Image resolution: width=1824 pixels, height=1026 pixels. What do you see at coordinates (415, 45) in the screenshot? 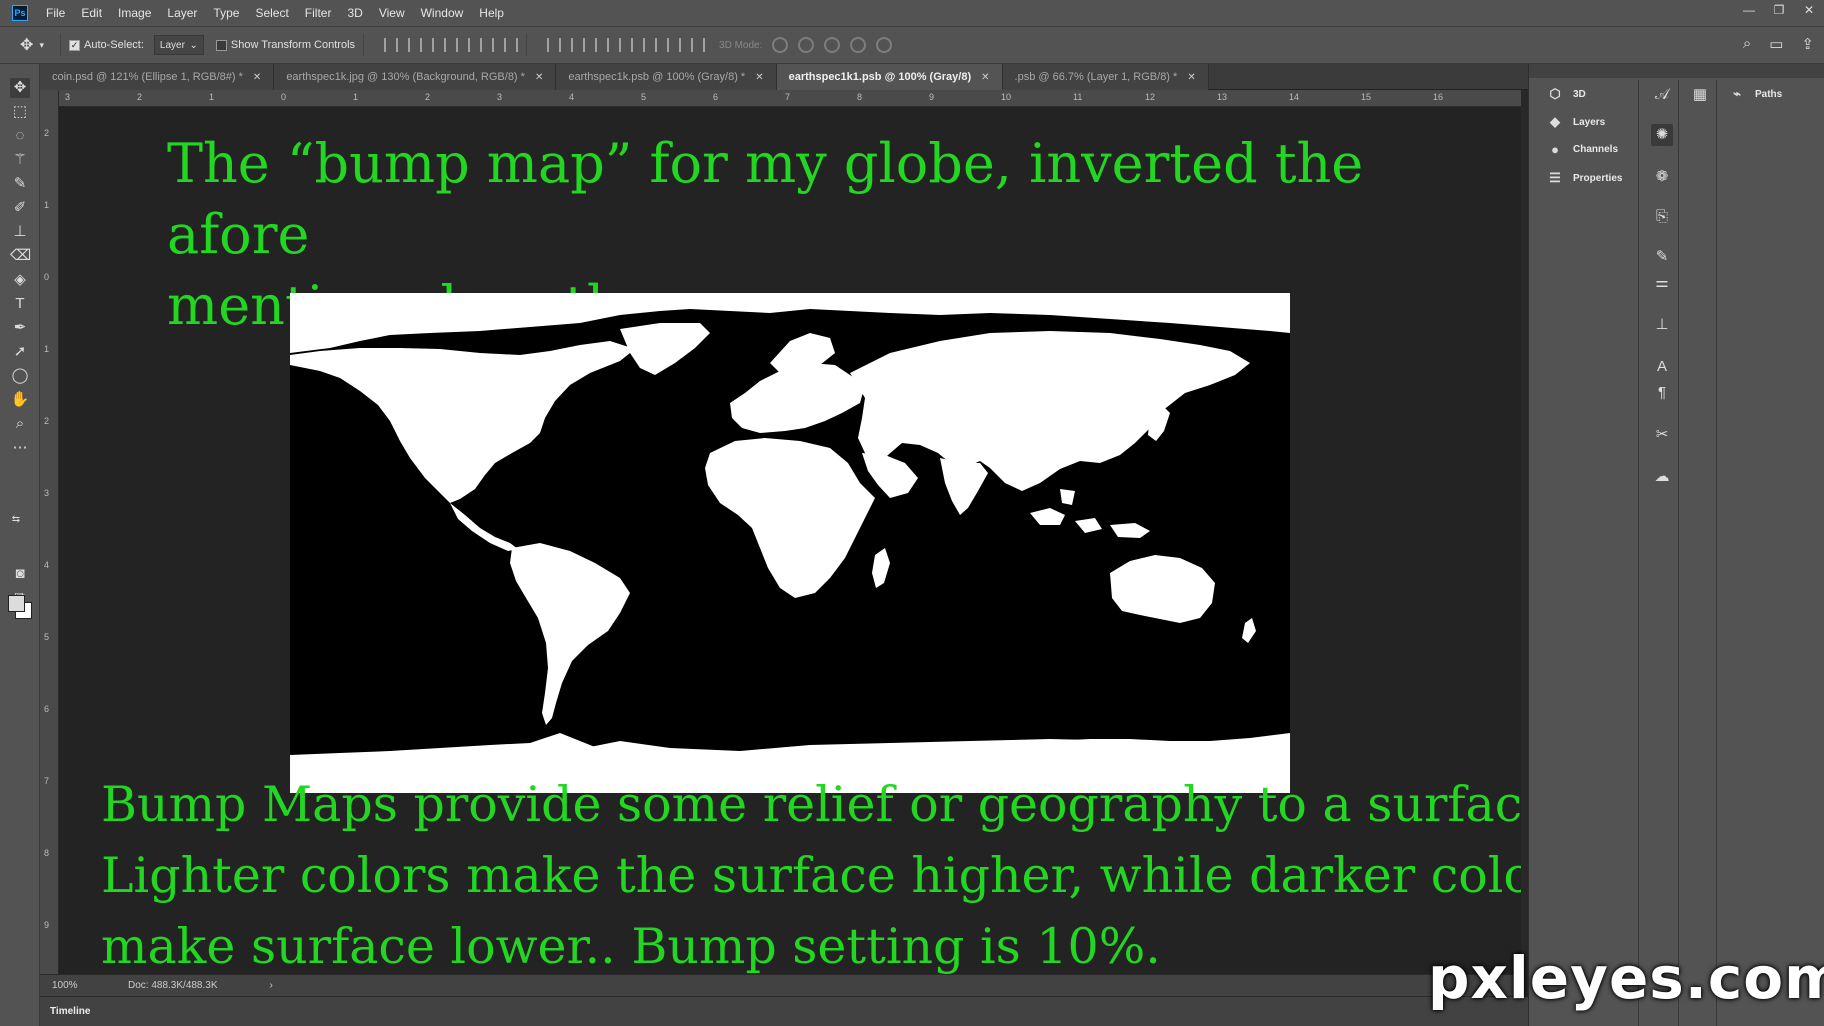
I see `align-vertical-centers-icon` at bounding box center [415, 45].